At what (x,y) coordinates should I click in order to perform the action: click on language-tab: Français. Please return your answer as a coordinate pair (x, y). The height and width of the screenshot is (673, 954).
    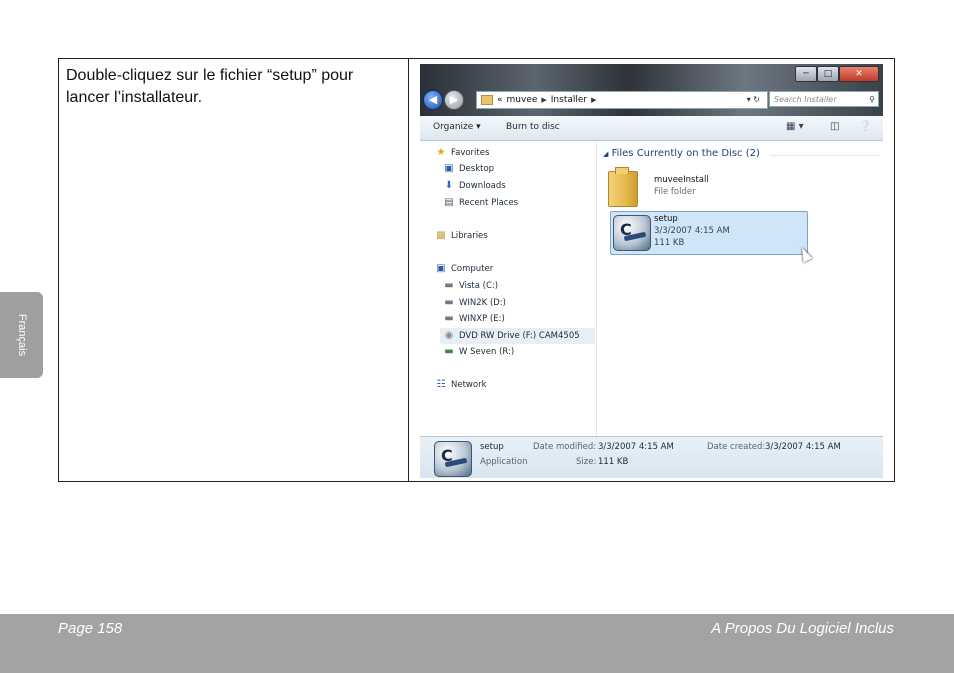
    Looking at the image, I should click on (21, 335).